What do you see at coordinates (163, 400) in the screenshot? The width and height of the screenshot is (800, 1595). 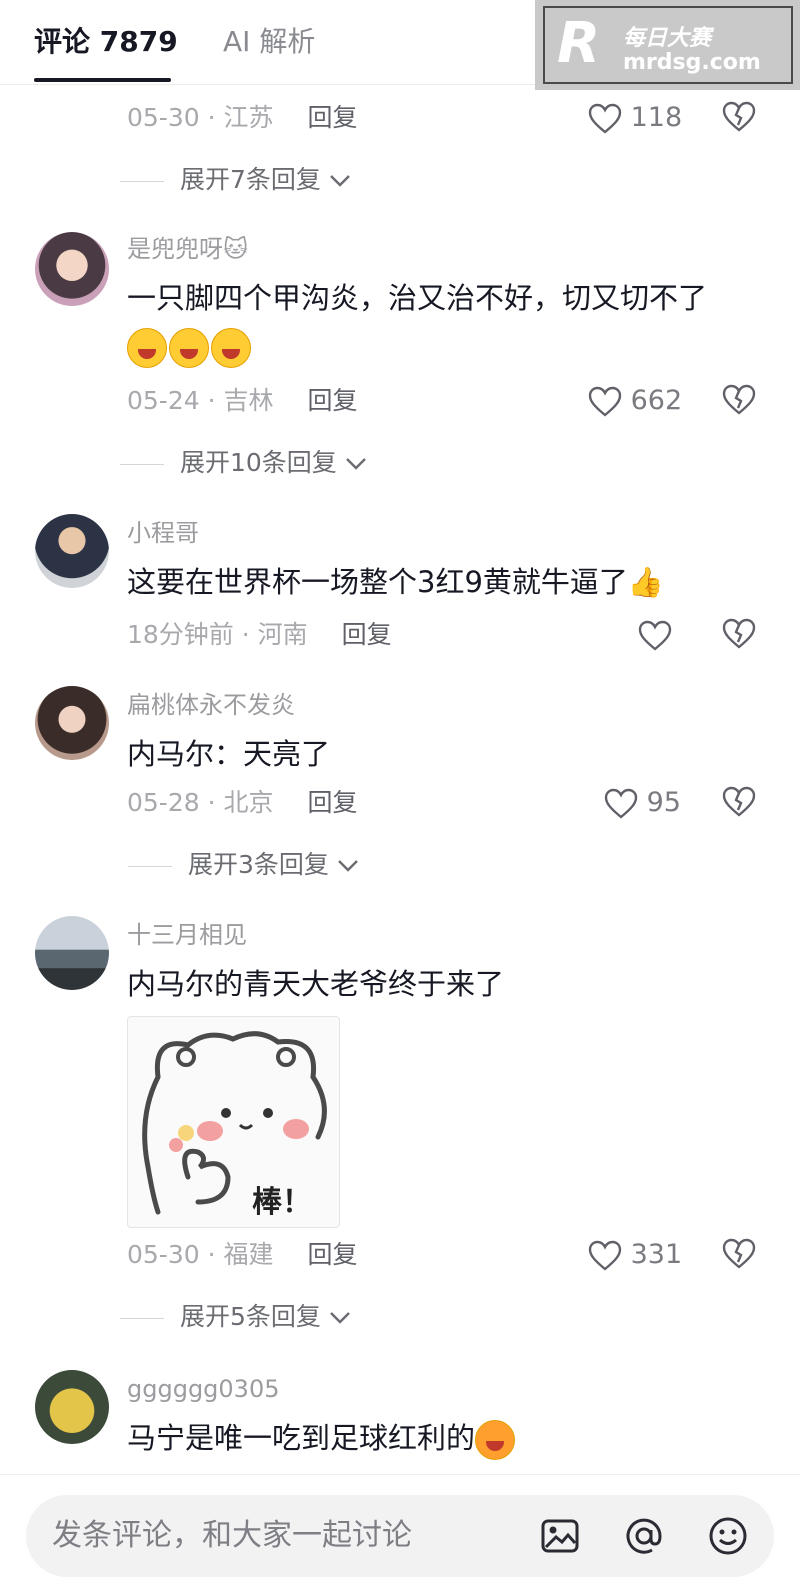 I see `comment-date: 05-24` at bounding box center [163, 400].